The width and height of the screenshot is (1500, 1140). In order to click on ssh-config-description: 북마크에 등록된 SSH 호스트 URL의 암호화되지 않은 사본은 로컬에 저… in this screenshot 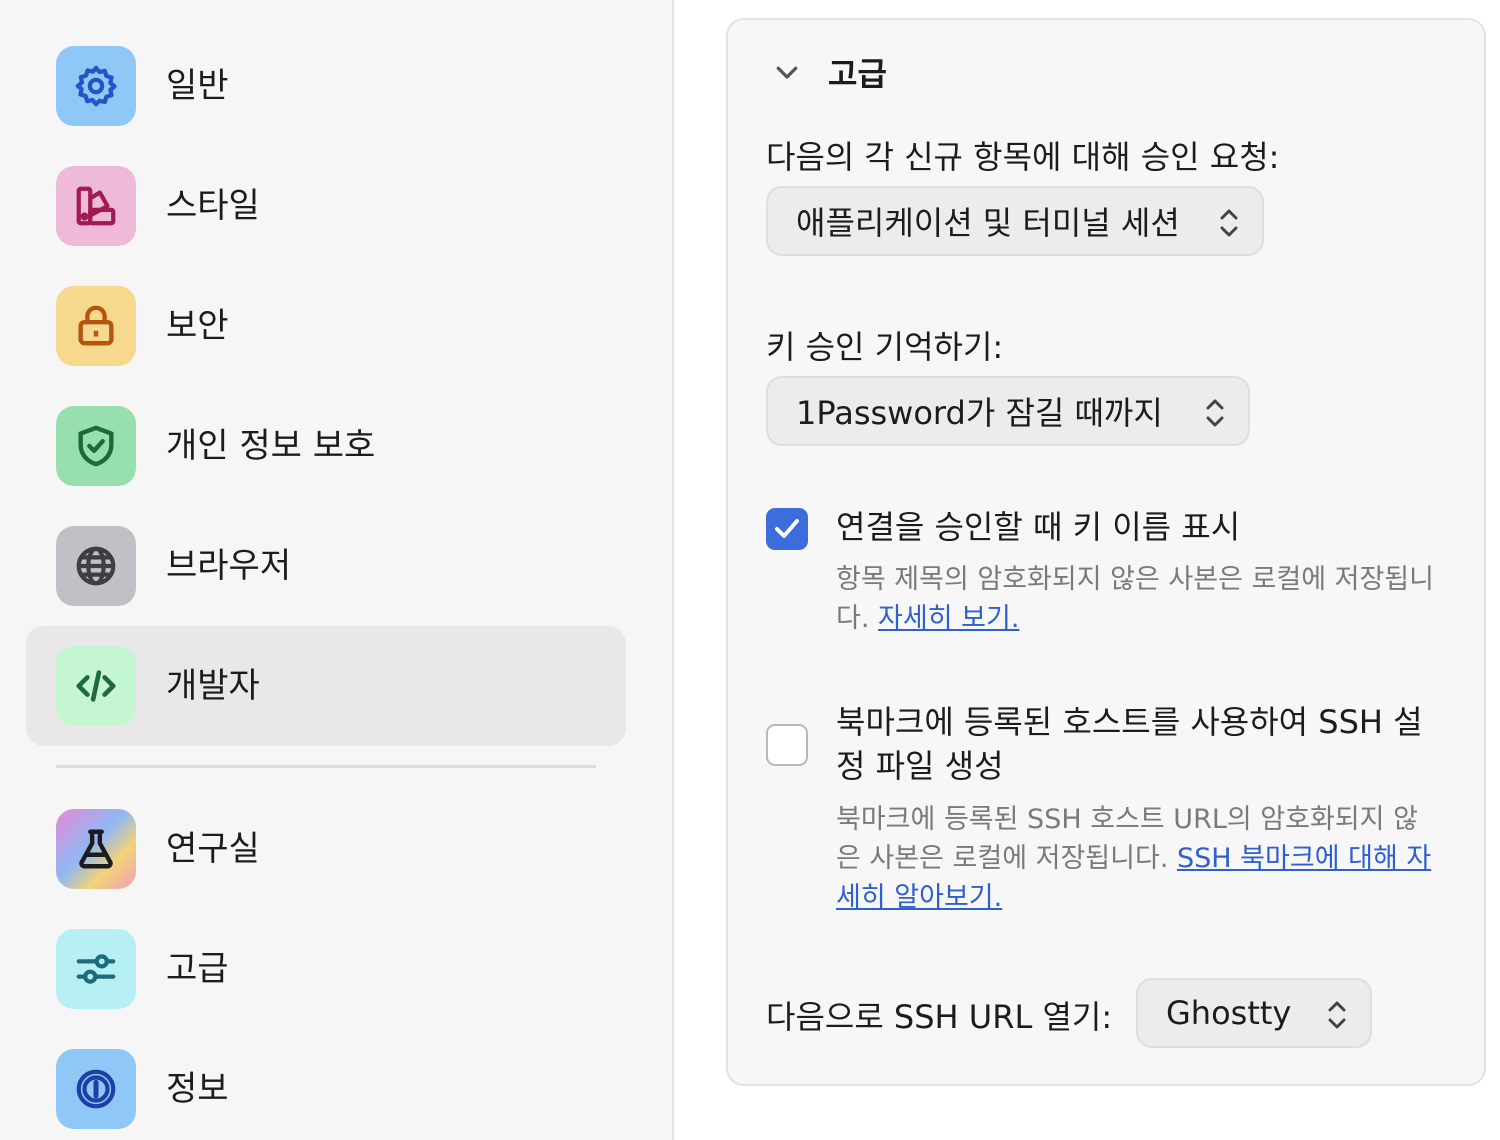, I will do `click(1136, 858)`.